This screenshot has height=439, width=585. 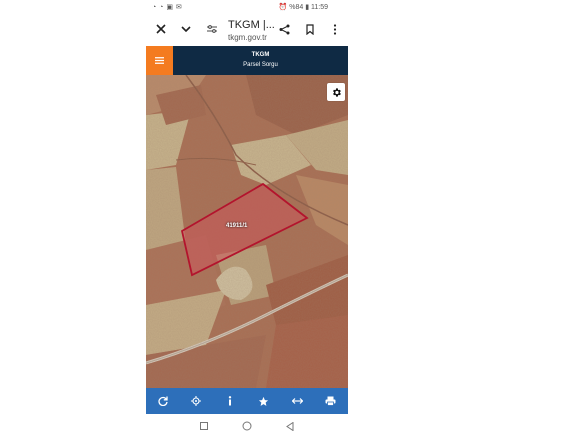 What do you see at coordinates (336, 92) in the screenshot?
I see `gear-icon` at bounding box center [336, 92].